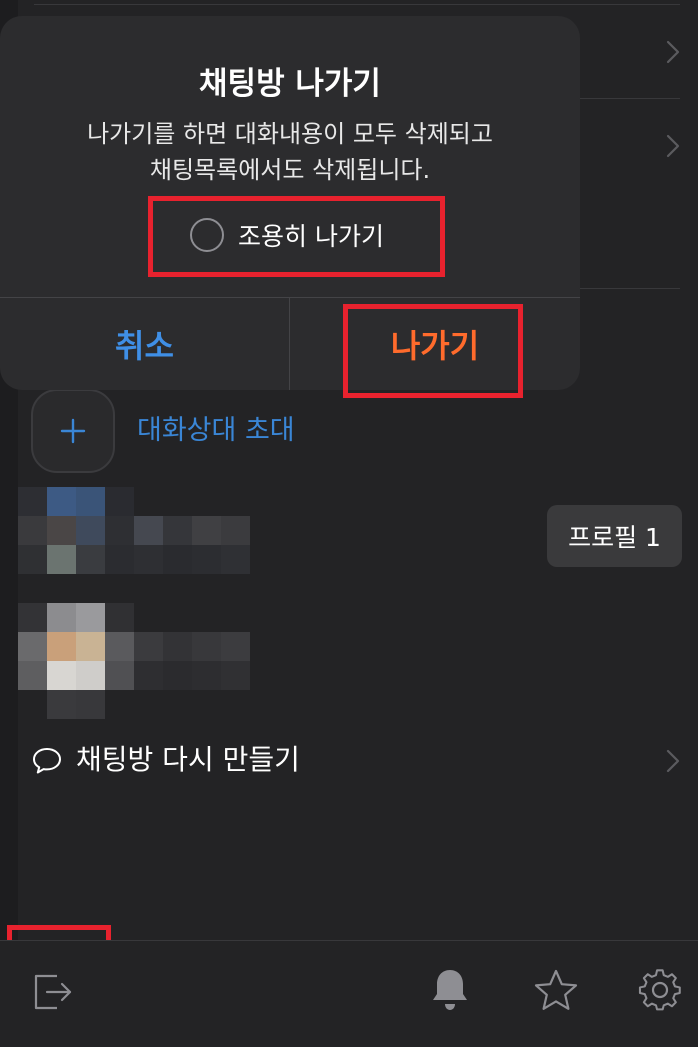  I want to click on profile-badge: 프로필 1, so click(614, 536).